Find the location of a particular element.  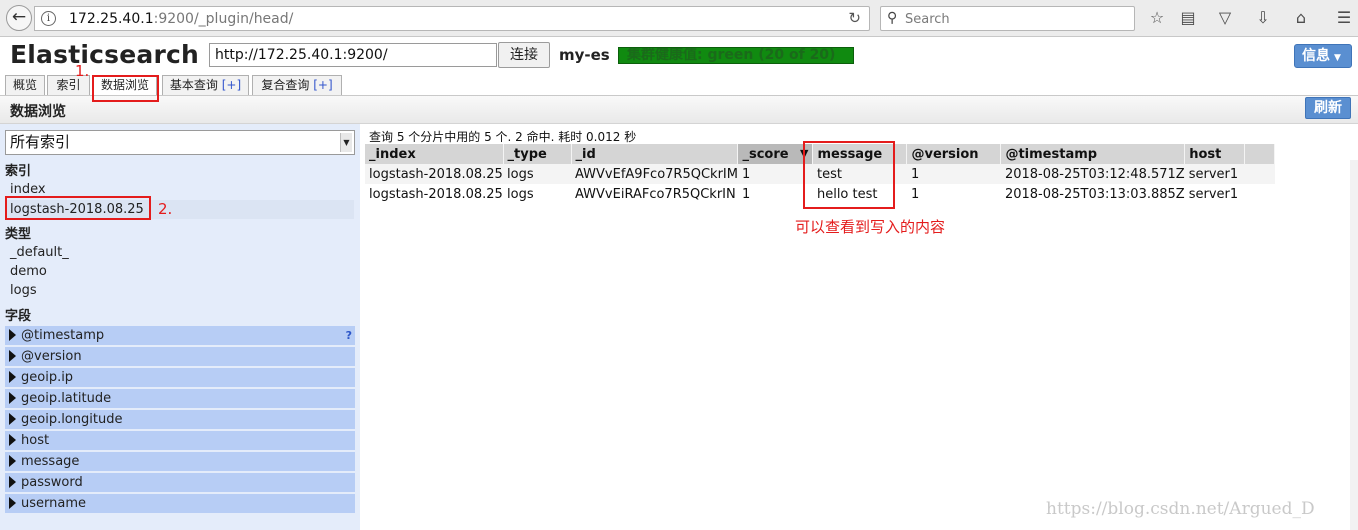

tab-compound-query-label: 复合查询 is located at coordinates (285, 85).